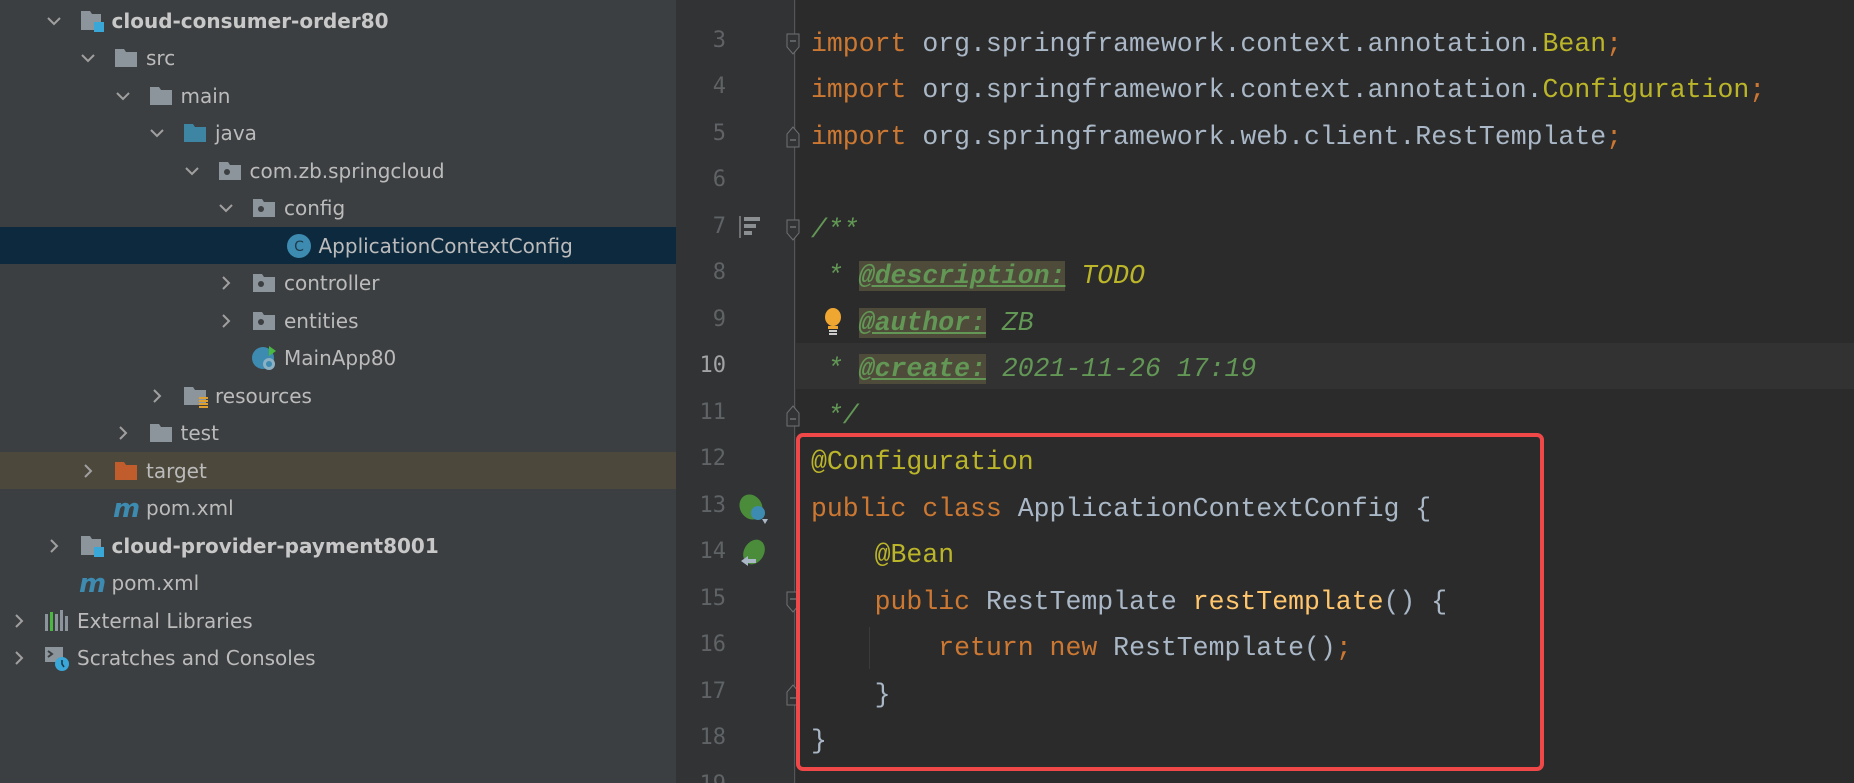  Describe the element at coordinates (338, 283) in the screenshot. I see `tree-item: controller` at that location.